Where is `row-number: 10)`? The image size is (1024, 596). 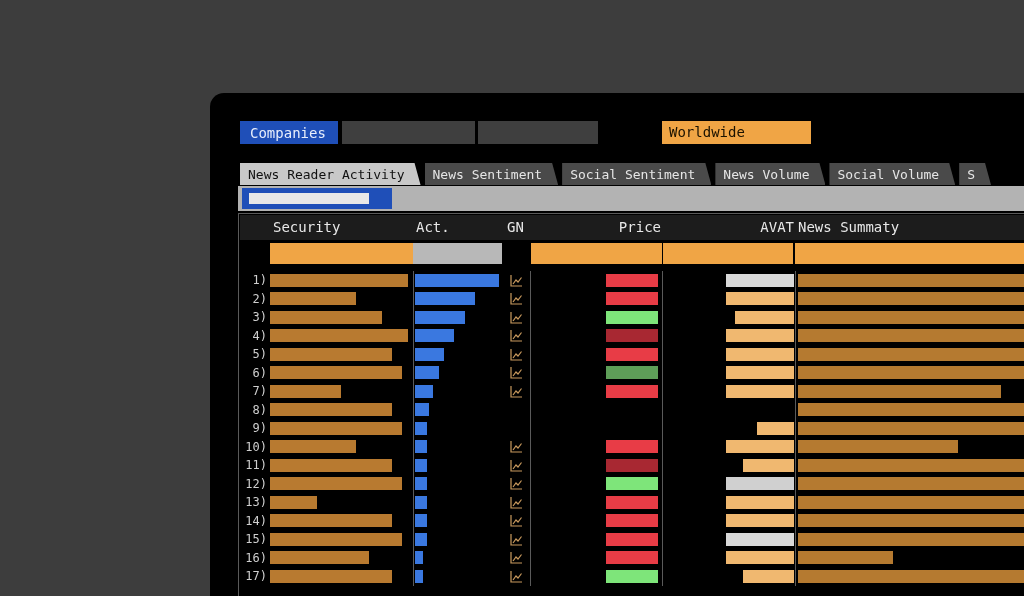
row-number: 10) is located at coordinates (256, 446).